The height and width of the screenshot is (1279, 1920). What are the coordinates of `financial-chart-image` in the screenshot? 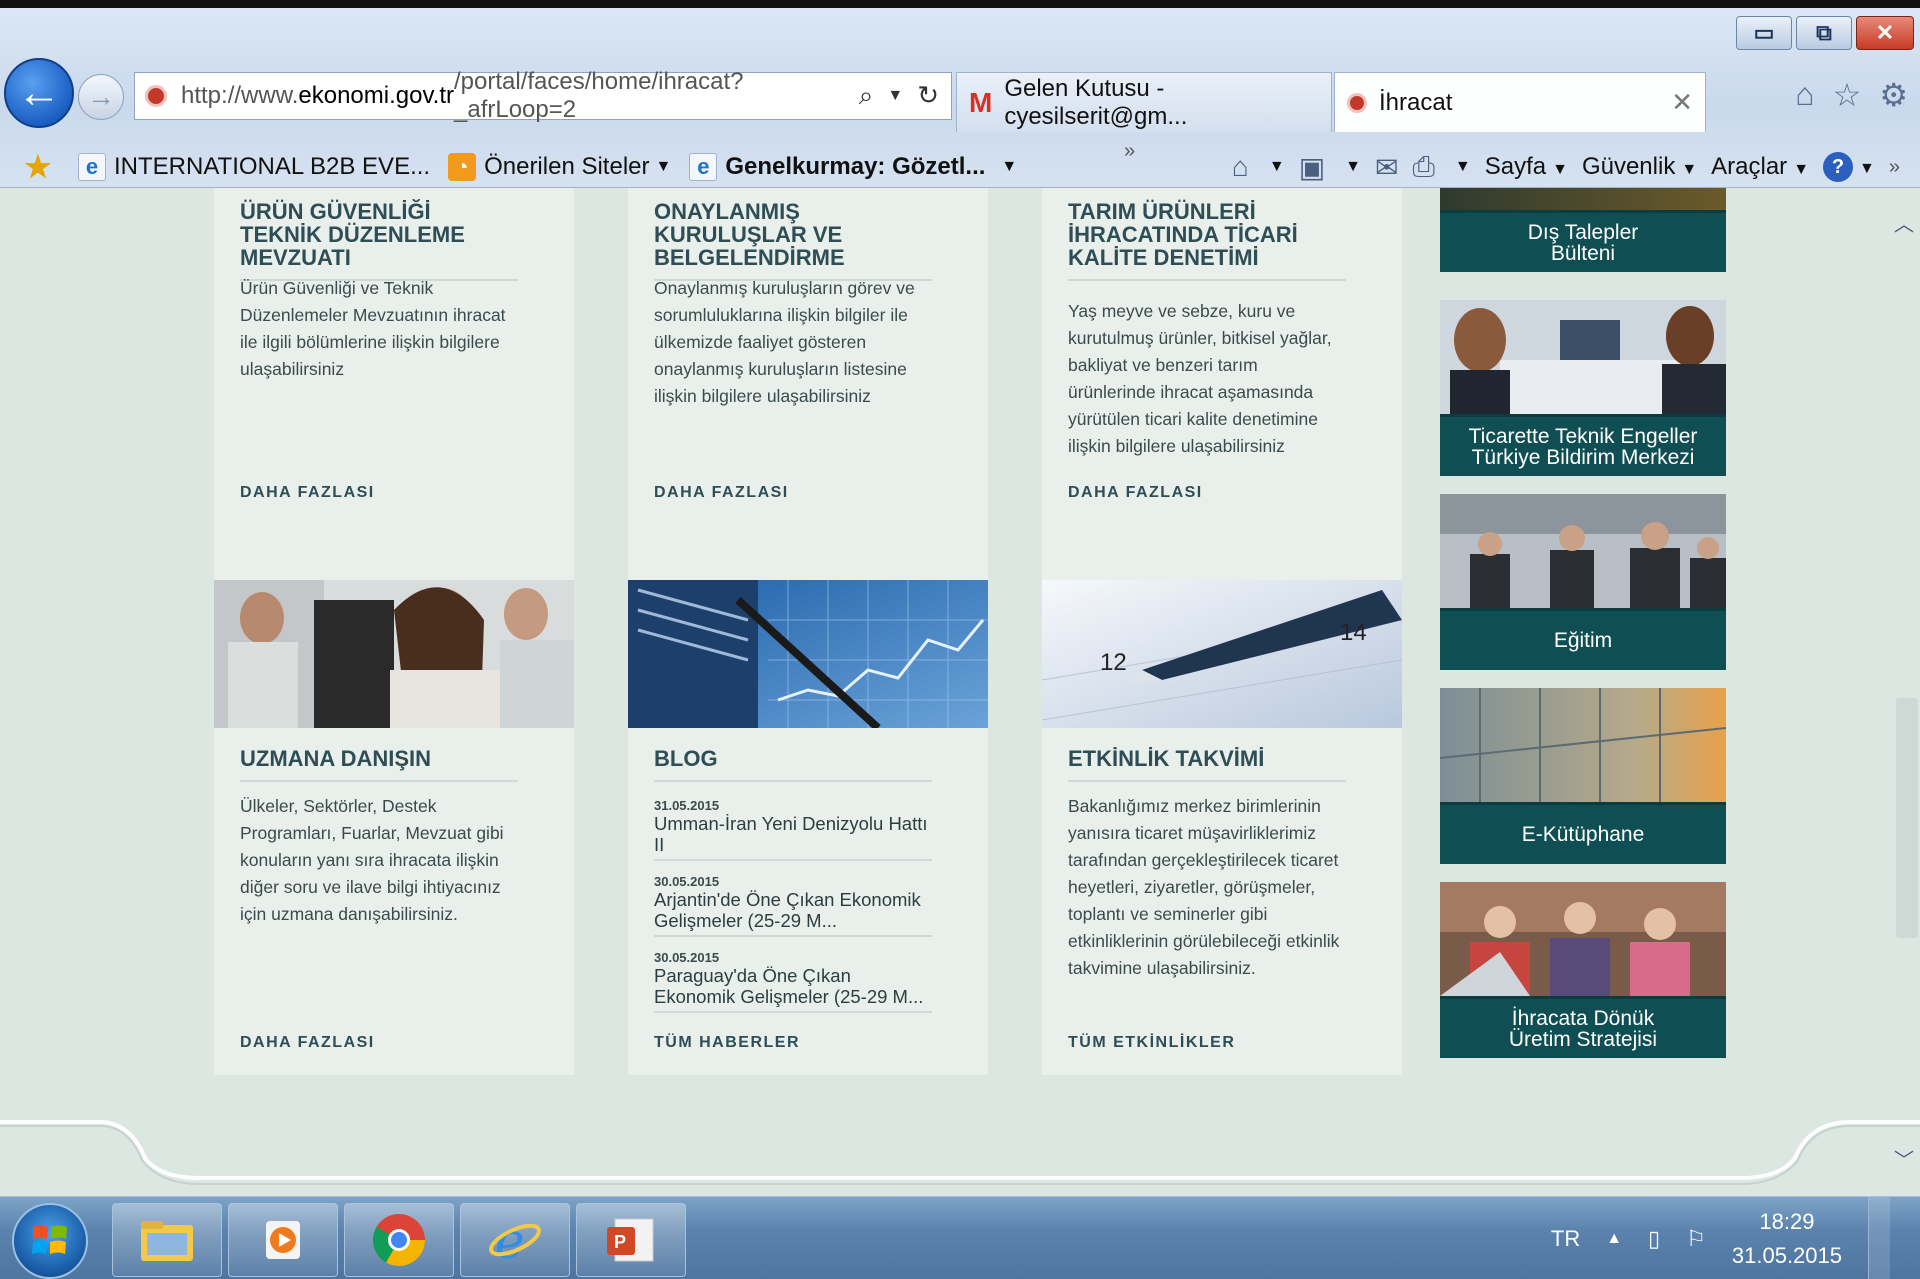 It's located at (808, 654).